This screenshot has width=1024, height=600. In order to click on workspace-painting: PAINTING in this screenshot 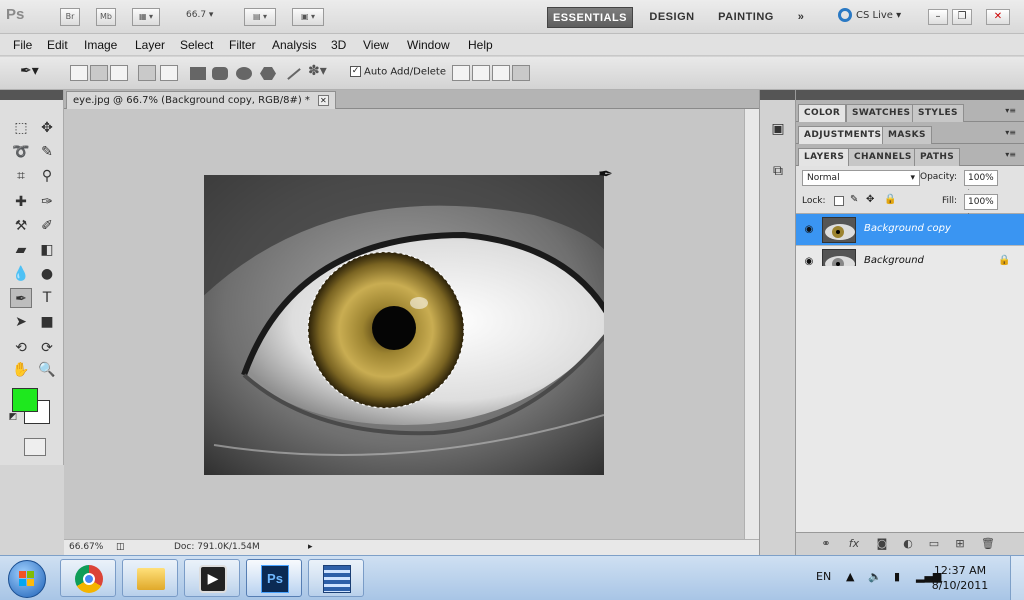, I will do `click(746, 17)`.